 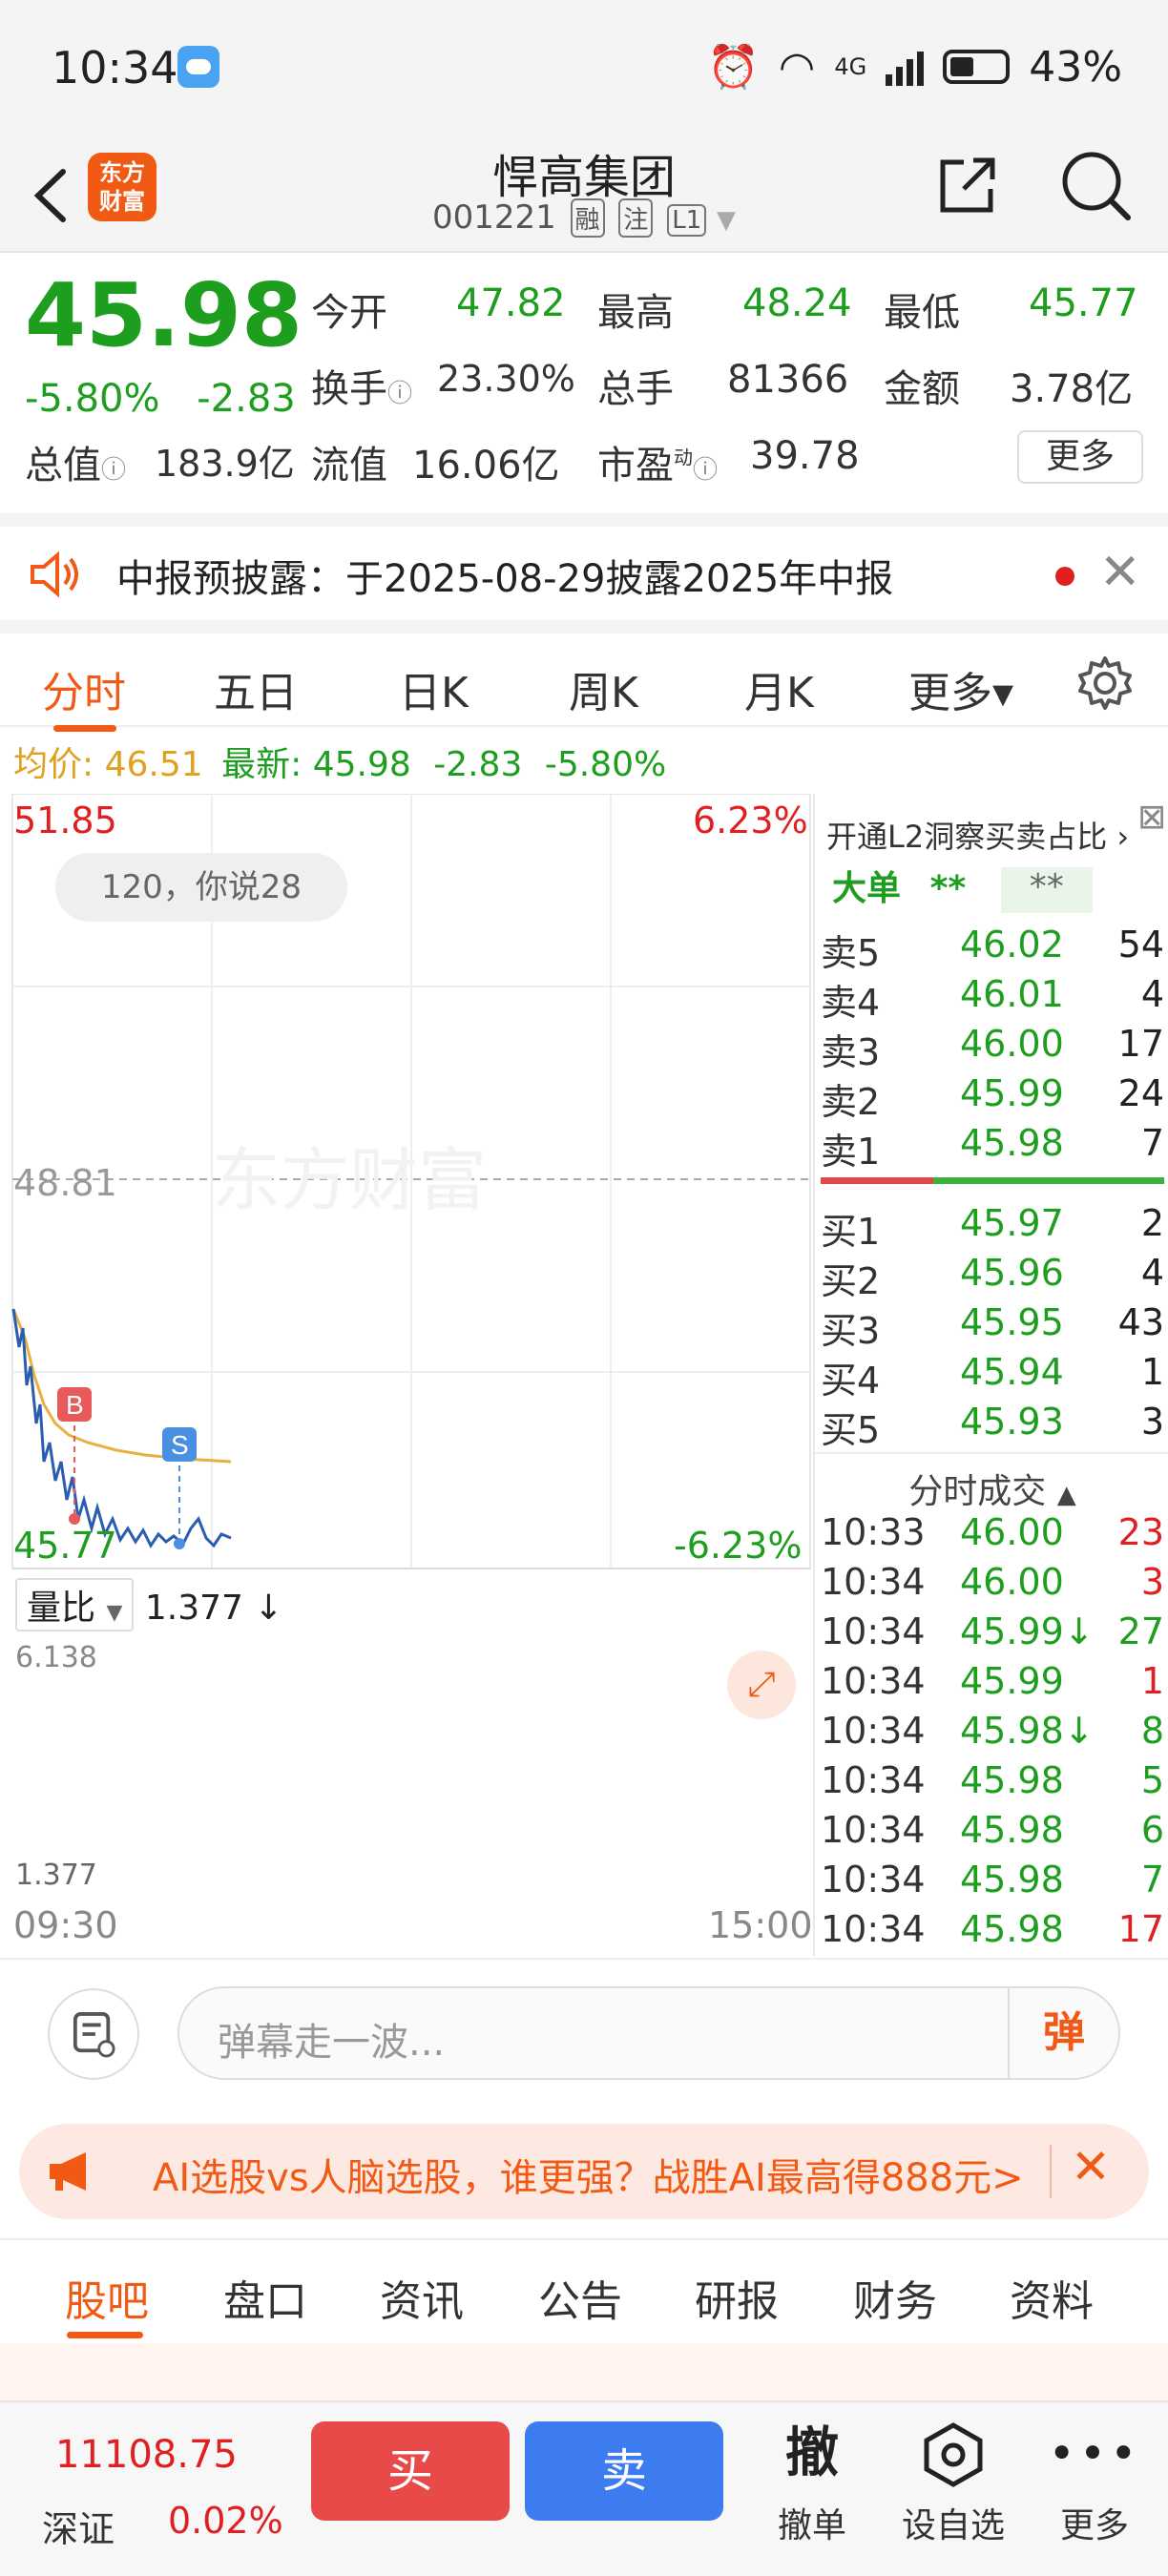 I want to click on cancel-order-button: 撤 撤单, so click(x=812, y=2481).